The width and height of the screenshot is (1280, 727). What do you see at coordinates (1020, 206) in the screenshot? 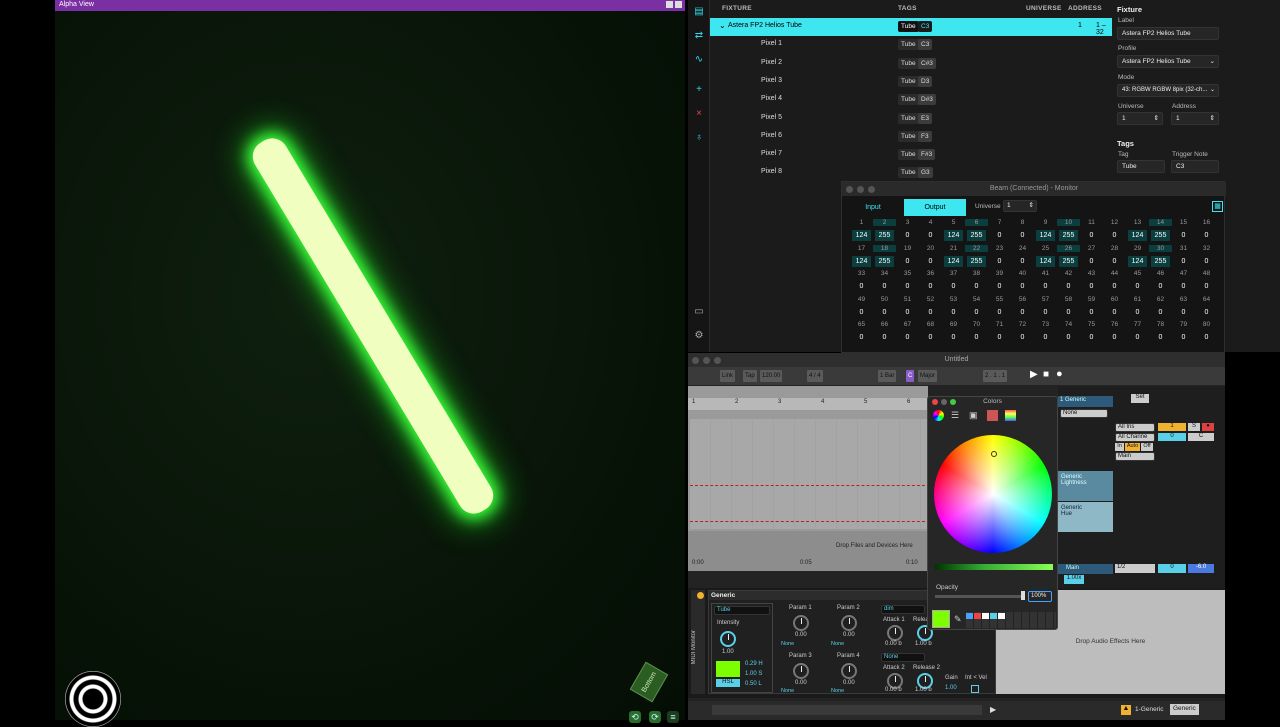
I see `monitor-universe-stepper: 1 ⇕` at bounding box center [1020, 206].